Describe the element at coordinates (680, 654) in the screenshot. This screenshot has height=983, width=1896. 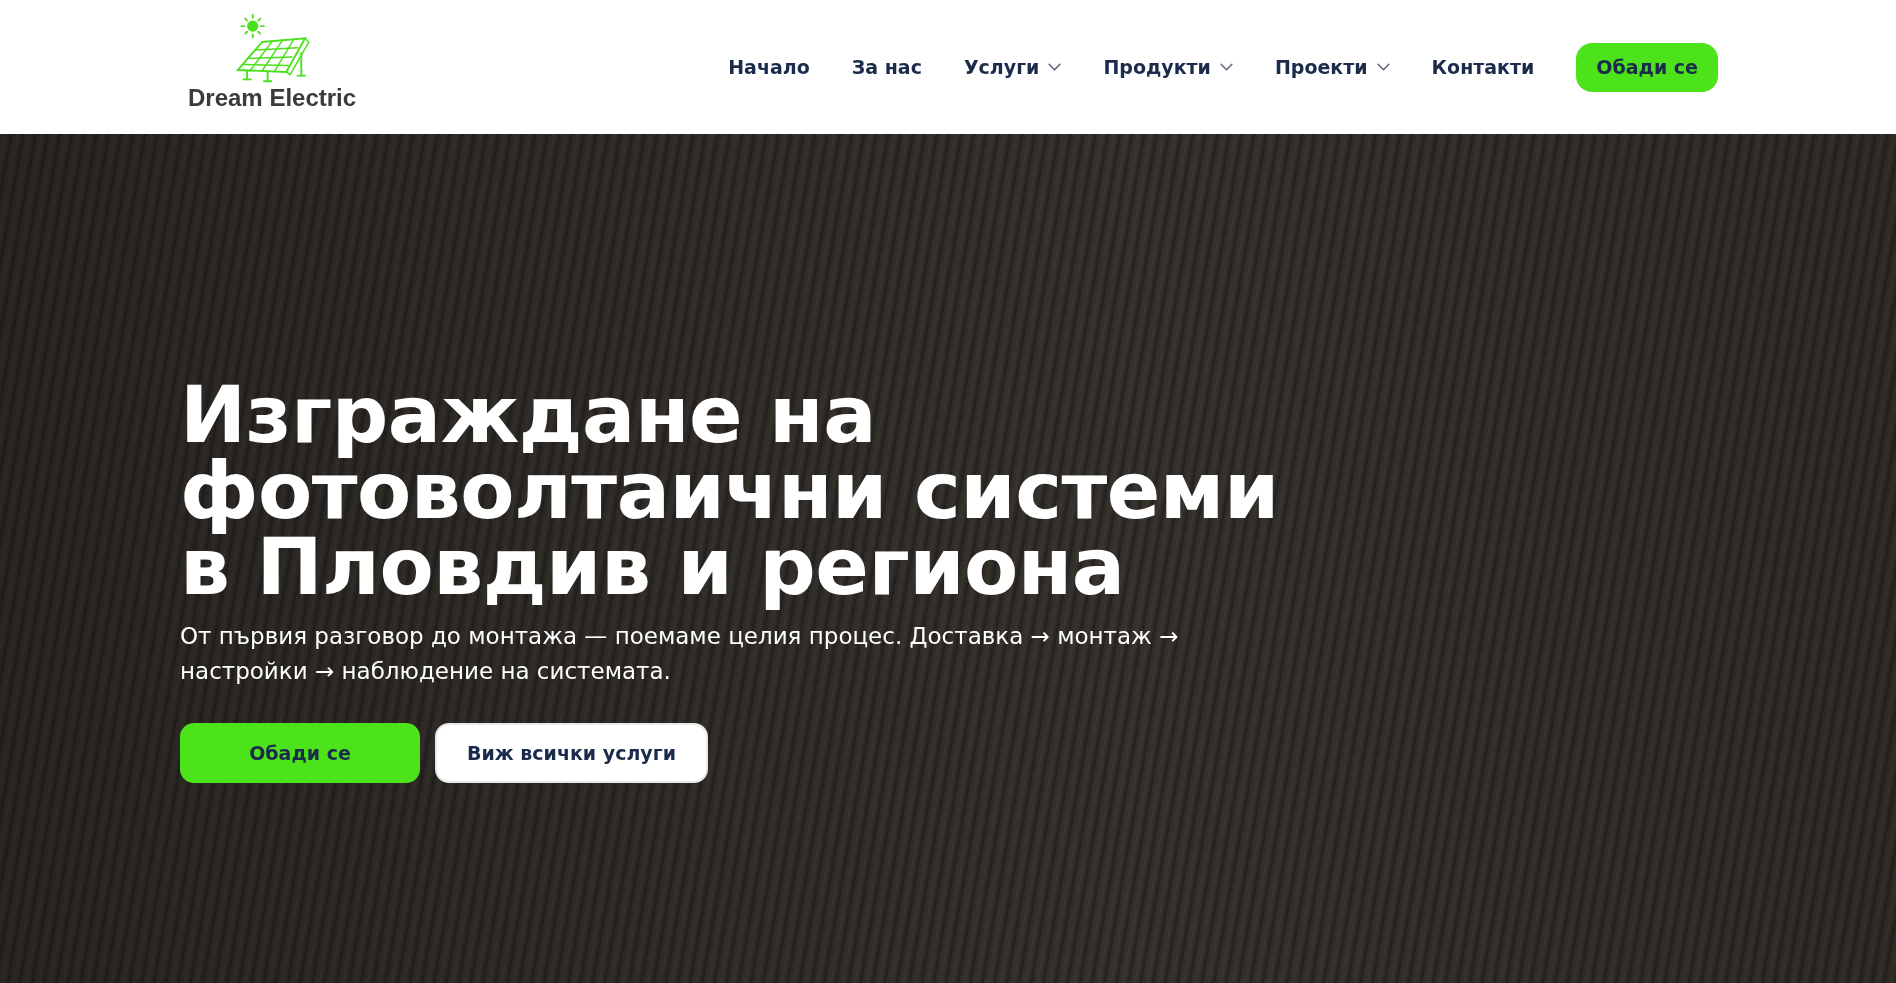
I see `hero-subtitle: От първия разговор до монтажа — поемаме целия процес. Доставка → монтаж → настройки → наблюдение на системата.` at that location.